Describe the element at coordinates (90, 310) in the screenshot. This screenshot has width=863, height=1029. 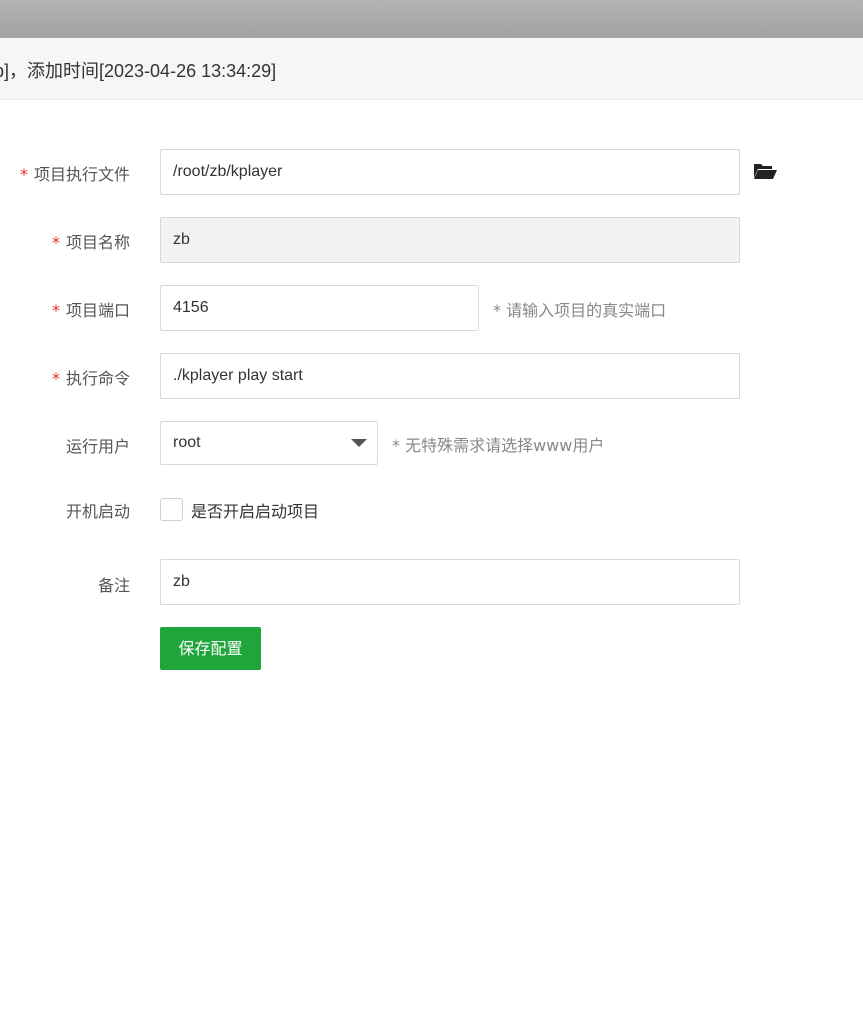
I see `project-port-label: * 项目端口` at that location.